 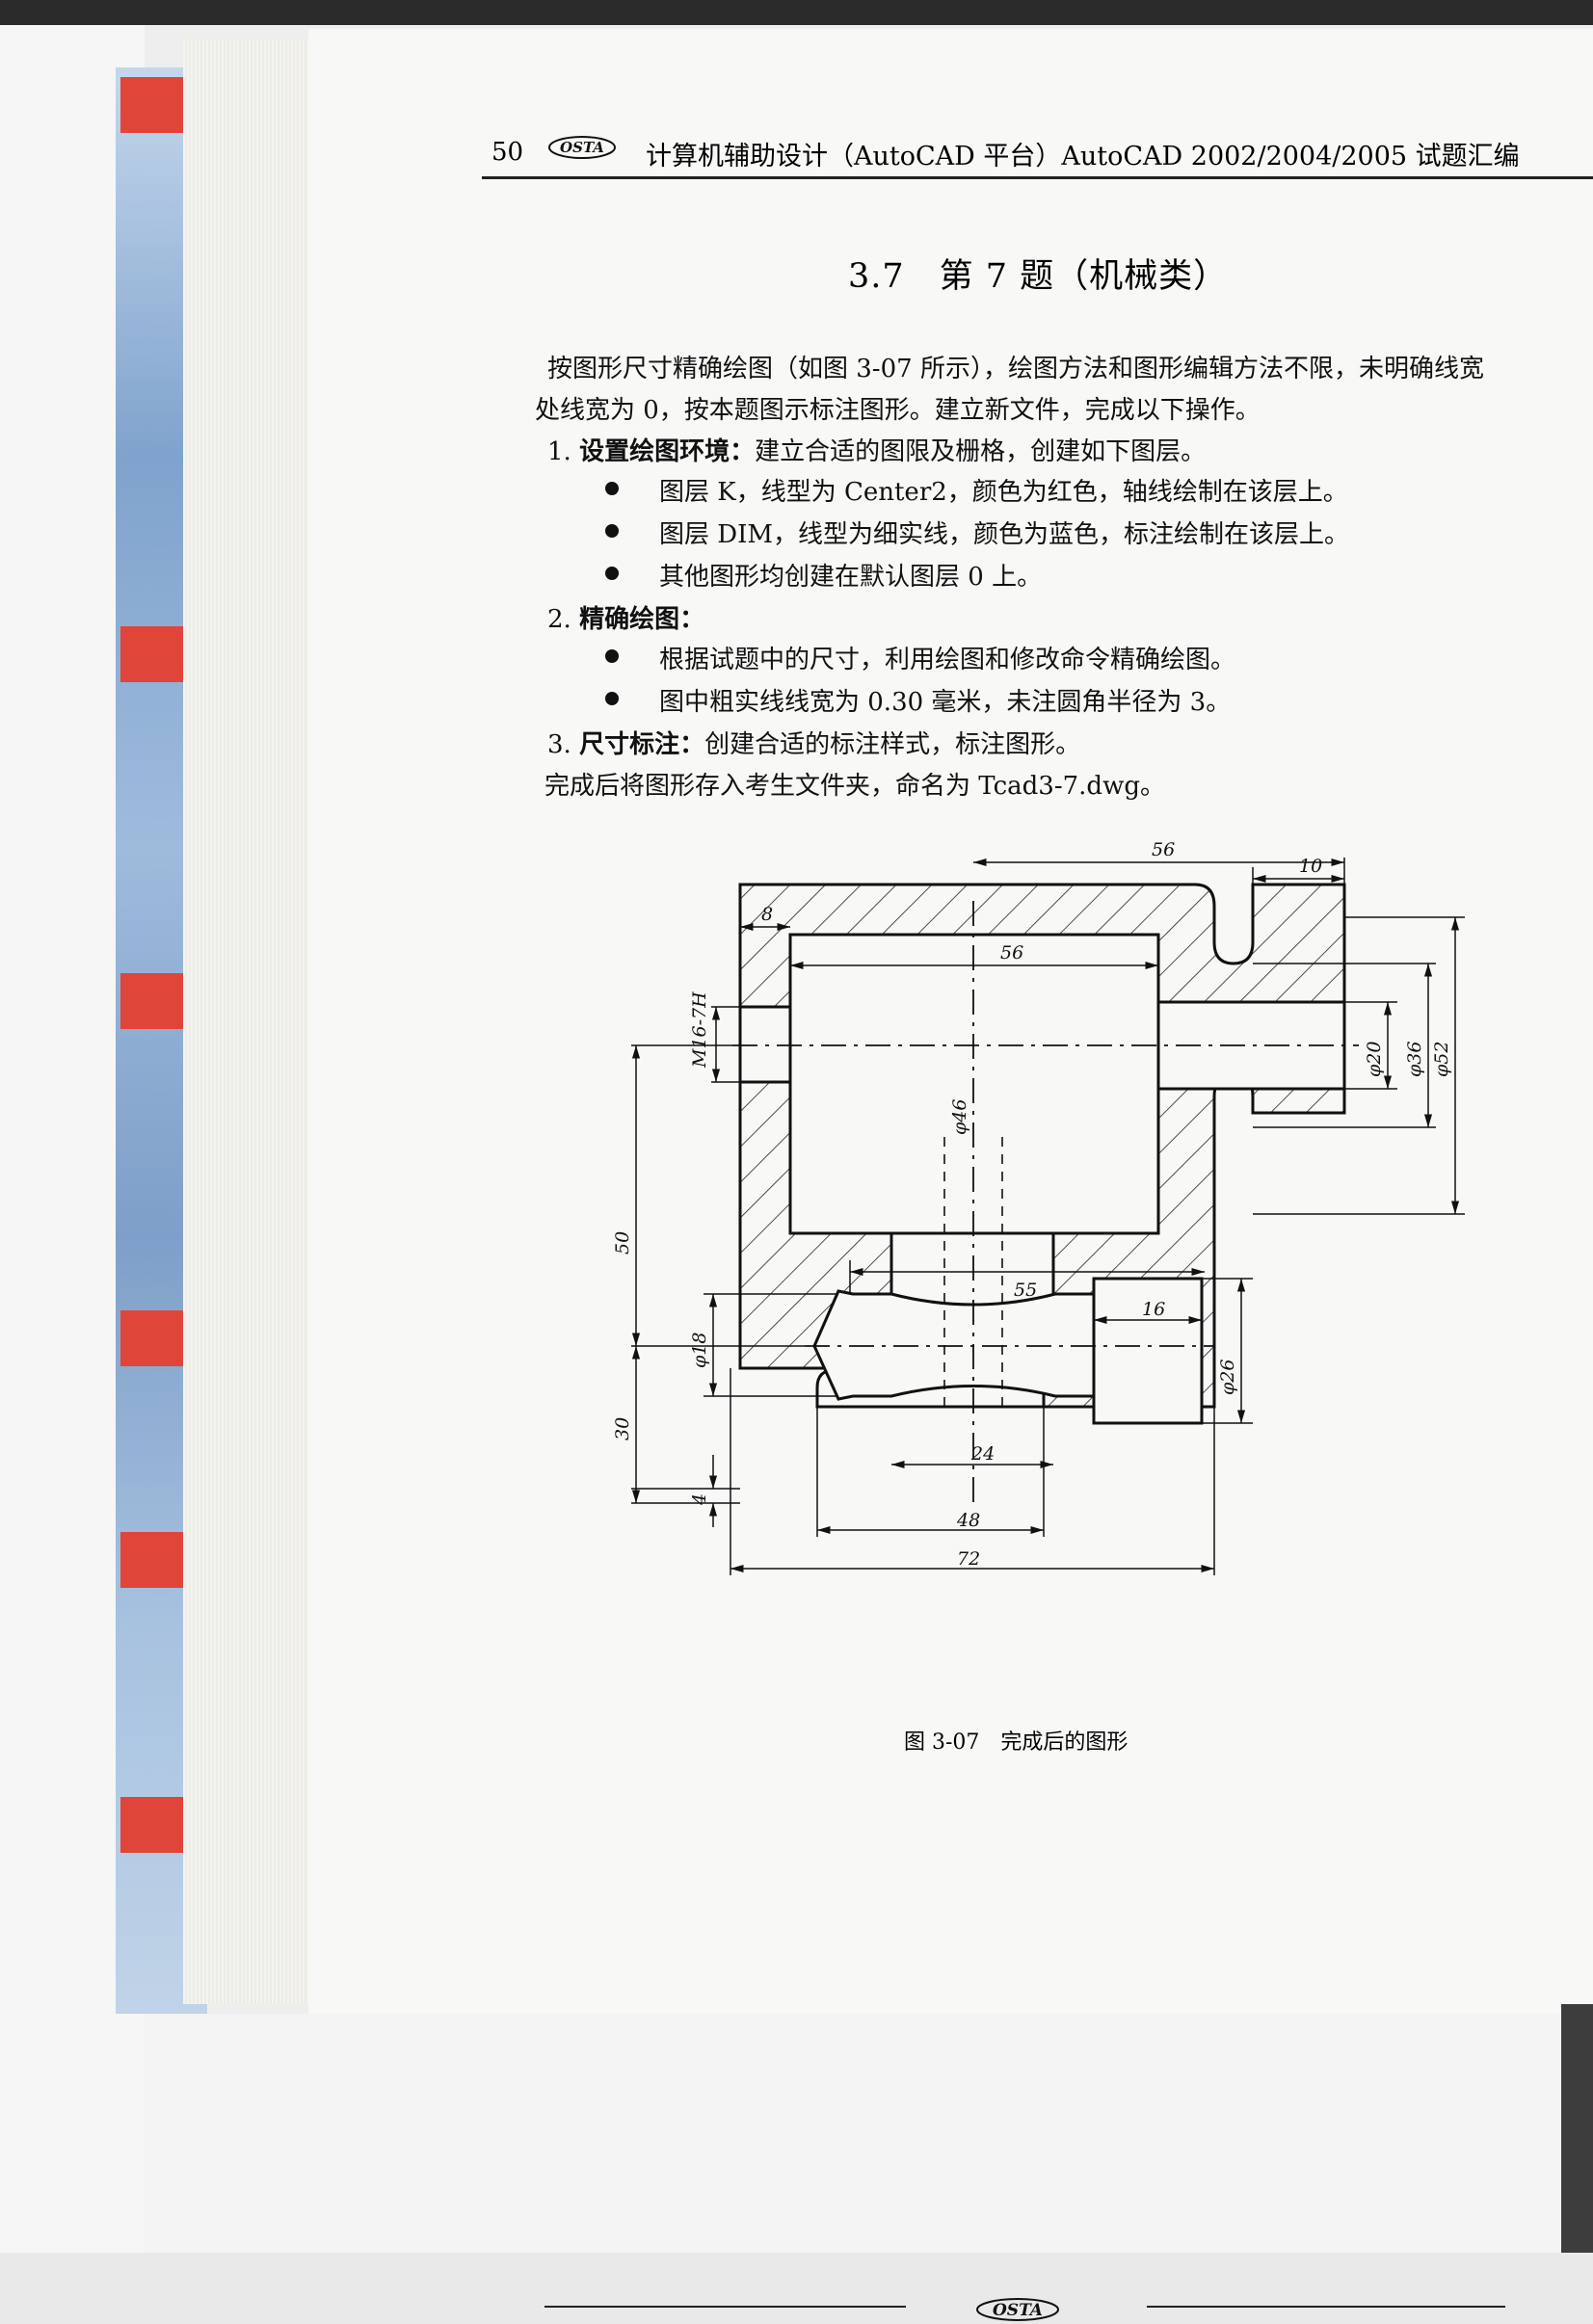 What do you see at coordinates (1326, 2307) in the screenshot?
I see `footer-rule-right` at bounding box center [1326, 2307].